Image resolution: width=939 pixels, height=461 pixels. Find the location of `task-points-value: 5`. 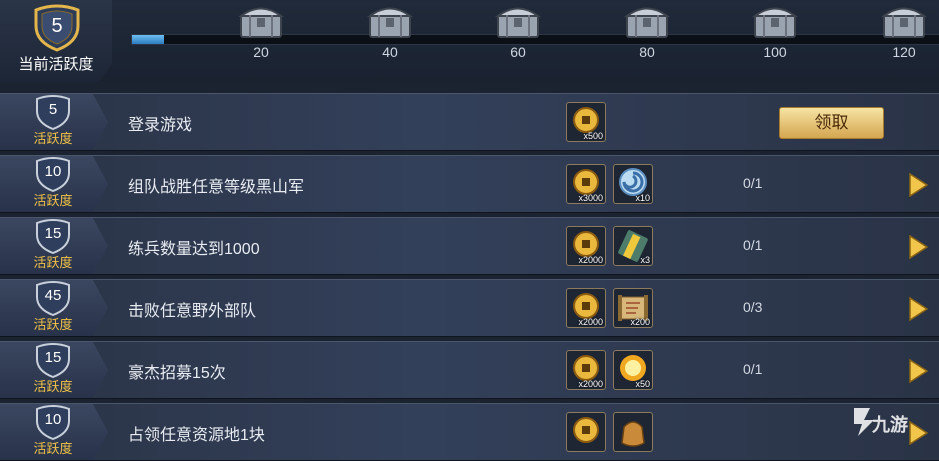

task-points-value: 5 is located at coordinates (53, 109).